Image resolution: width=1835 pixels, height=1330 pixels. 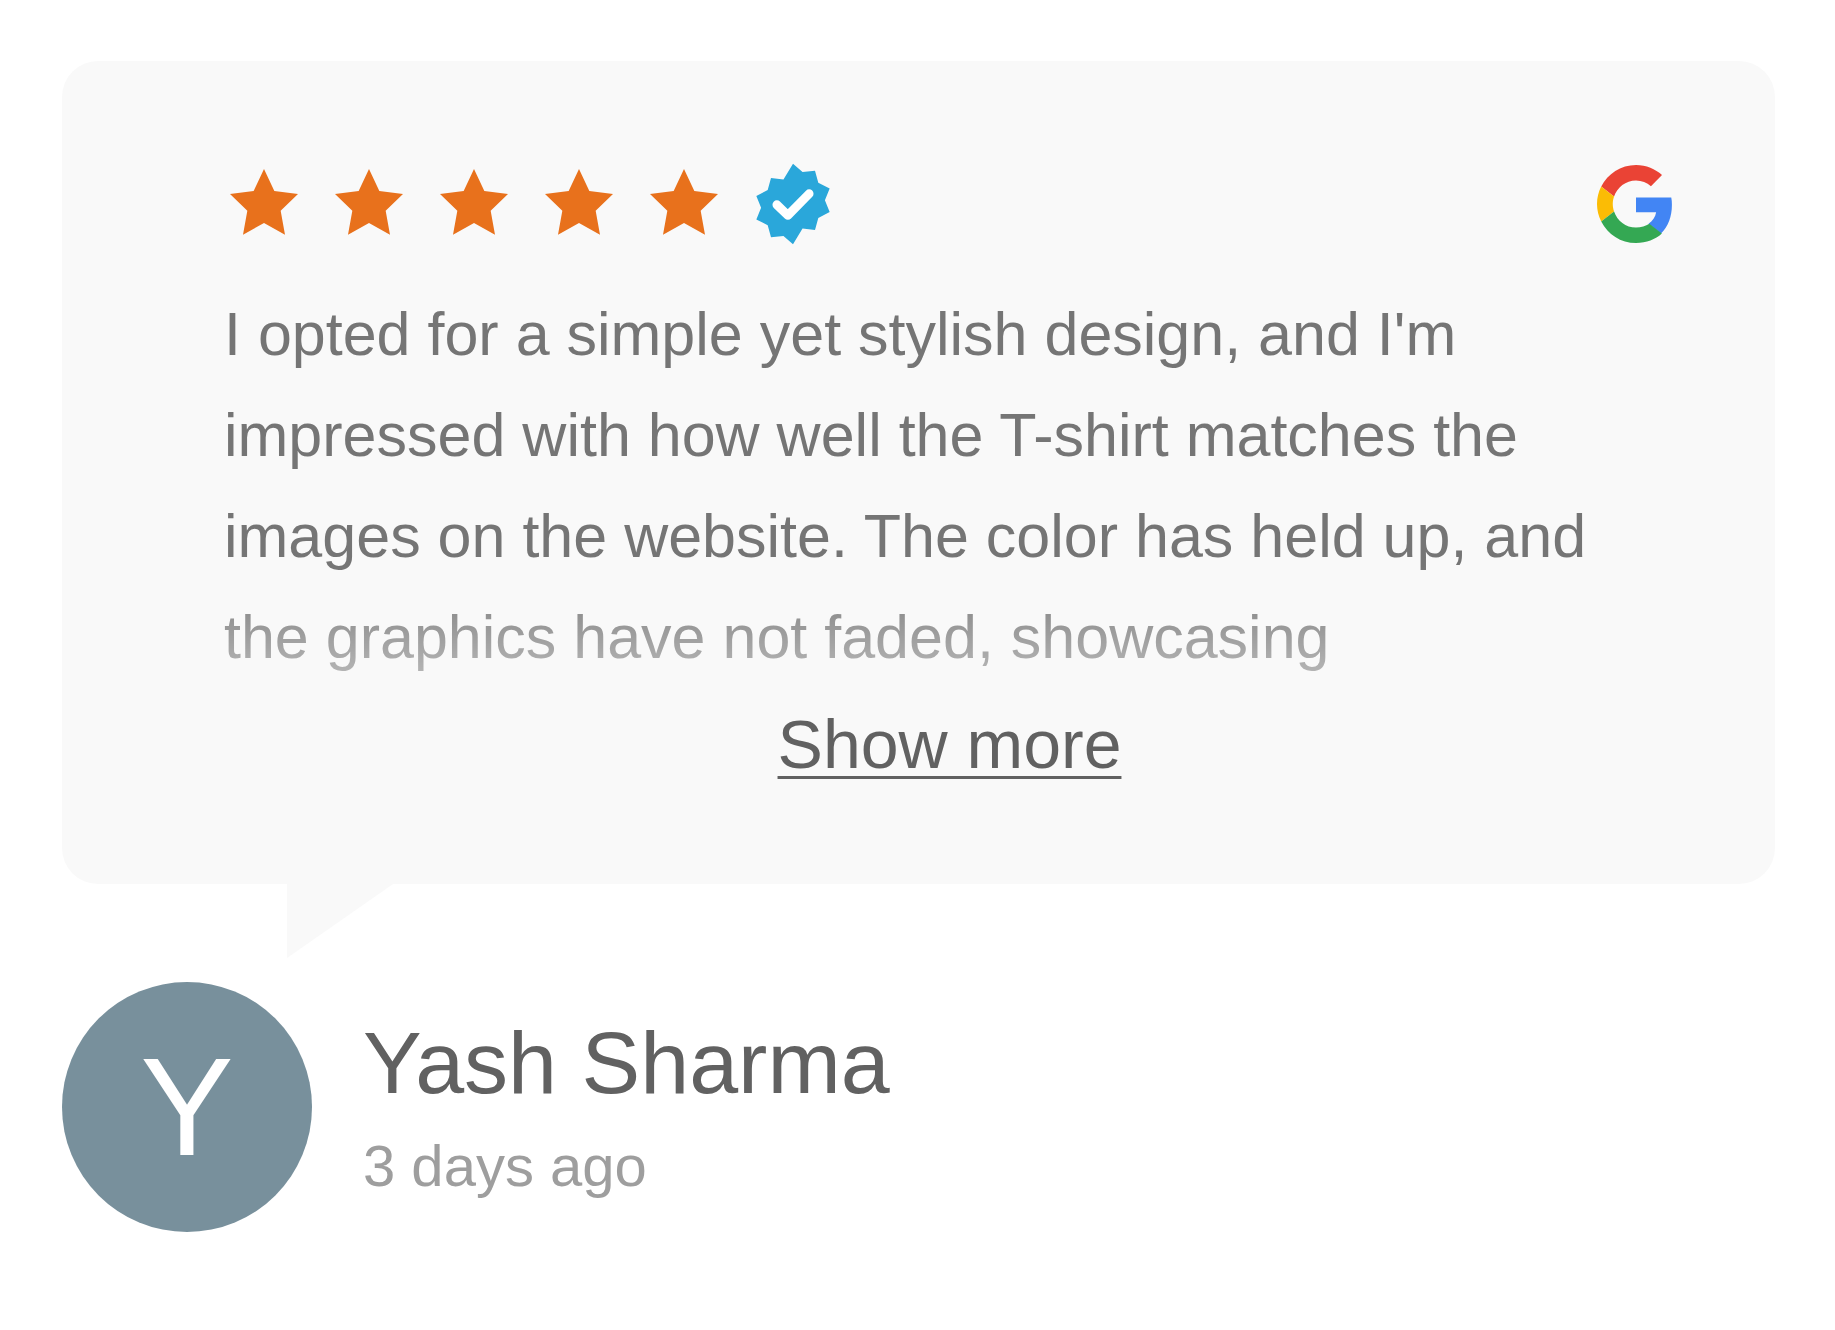 I want to click on show-more-link: Show more, so click(x=949, y=744).